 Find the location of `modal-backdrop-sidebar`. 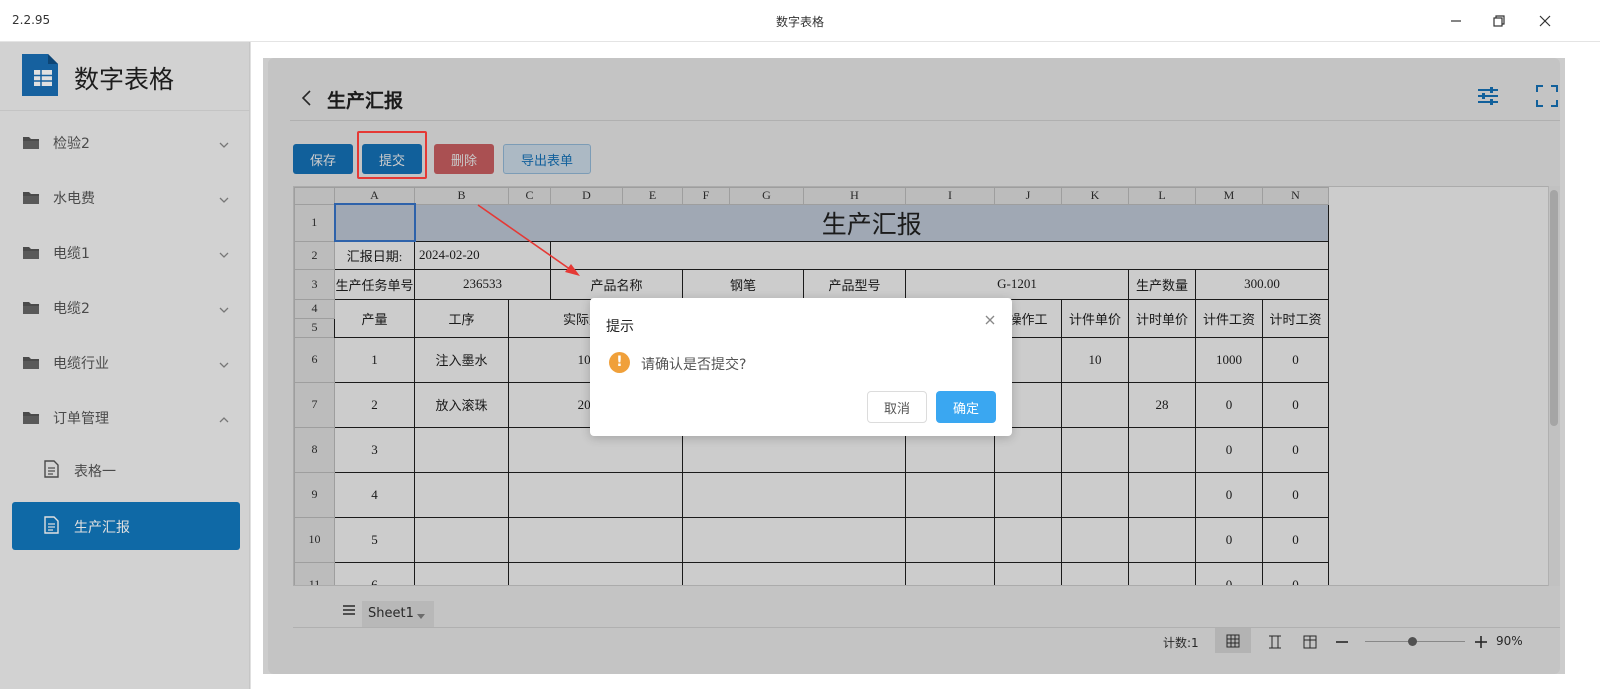

modal-backdrop-sidebar is located at coordinates (125, 365).